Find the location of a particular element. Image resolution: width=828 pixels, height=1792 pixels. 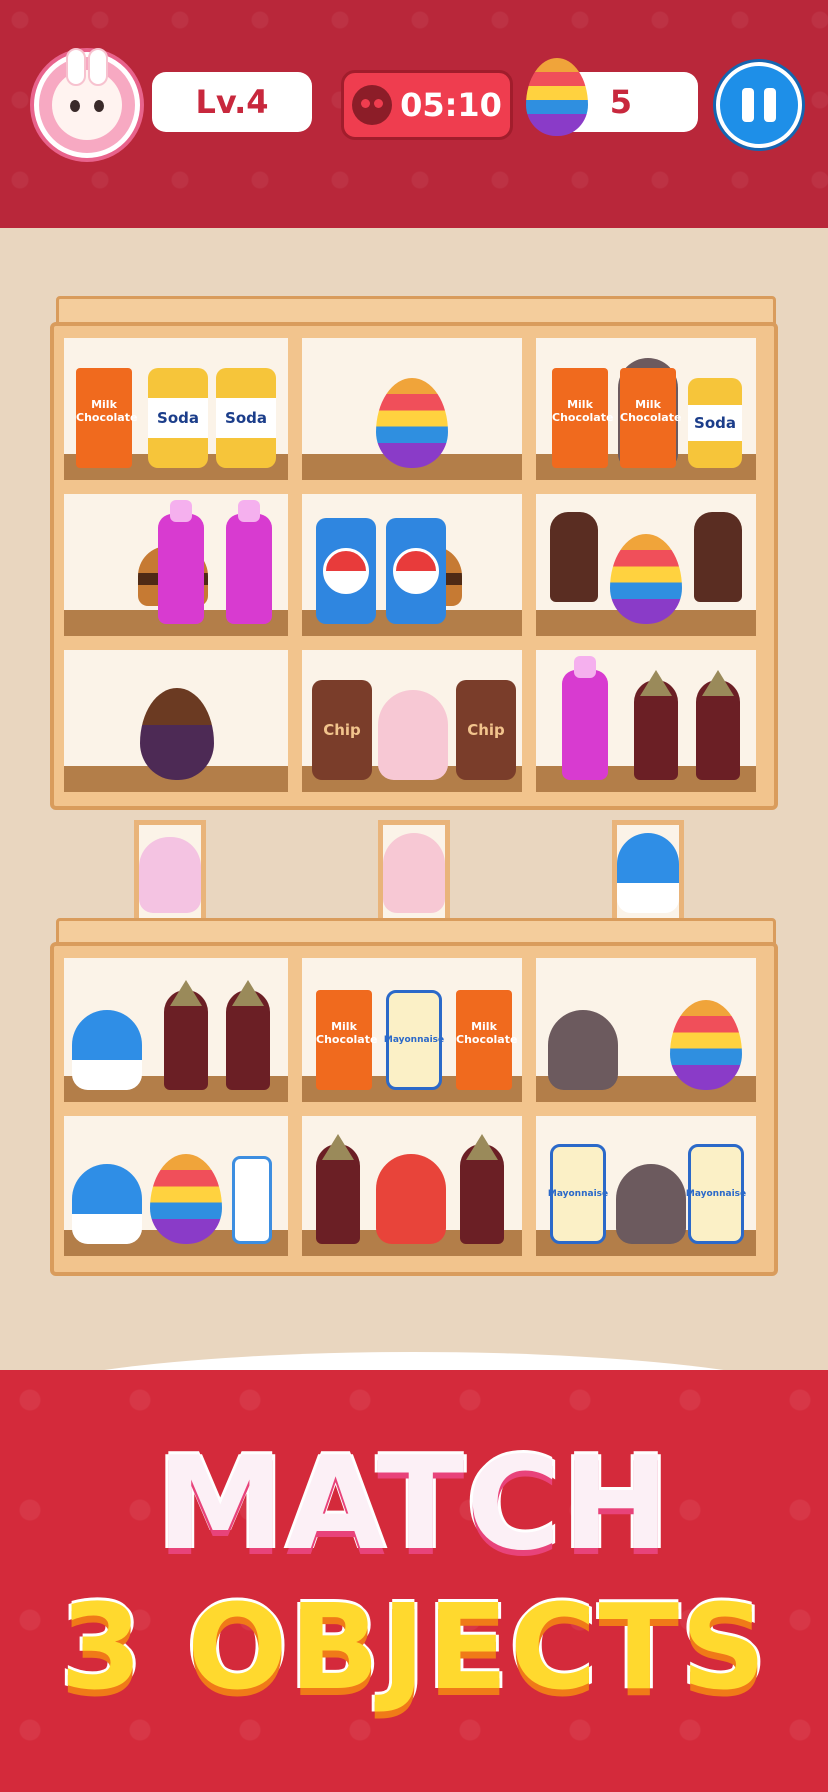

egg-count-text: 5 is located at coordinates (620, 102).